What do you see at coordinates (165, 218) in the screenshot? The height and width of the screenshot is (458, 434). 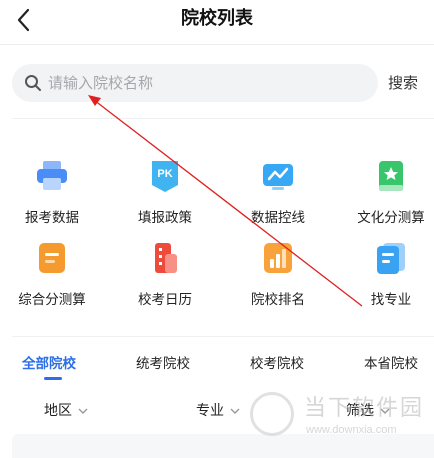 I see `grid-item-label: 填报政策` at bounding box center [165, 218].